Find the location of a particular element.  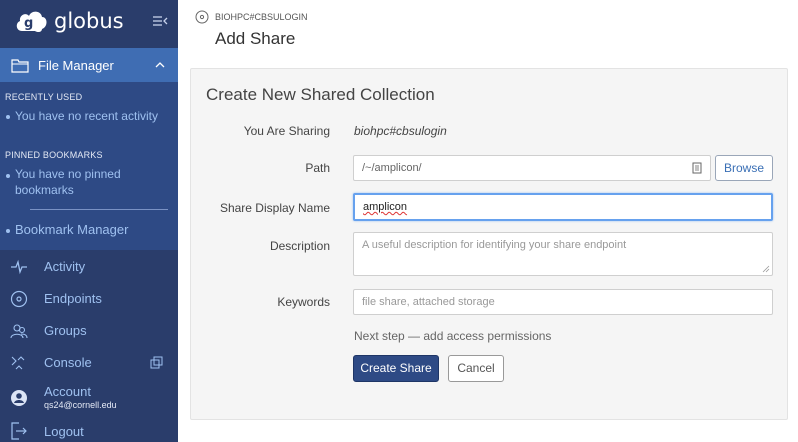

display-name-label: Share Display Name is located at coordinates (274, 208).